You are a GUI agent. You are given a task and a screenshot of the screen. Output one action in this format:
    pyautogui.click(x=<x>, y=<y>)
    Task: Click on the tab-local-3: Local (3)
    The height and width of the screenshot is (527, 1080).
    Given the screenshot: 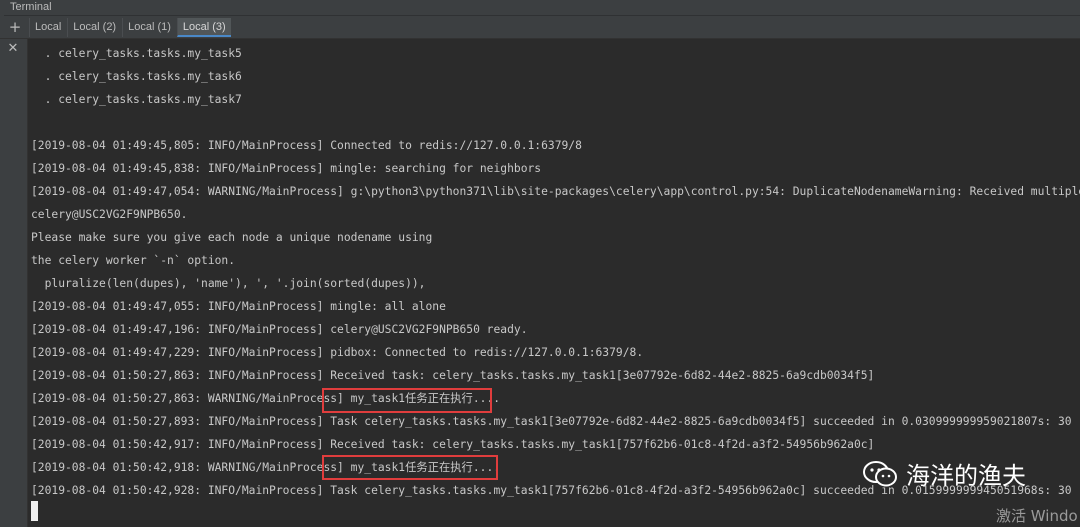 What is the action you would take?
    pyautogui.click(x=203, y=27)
    